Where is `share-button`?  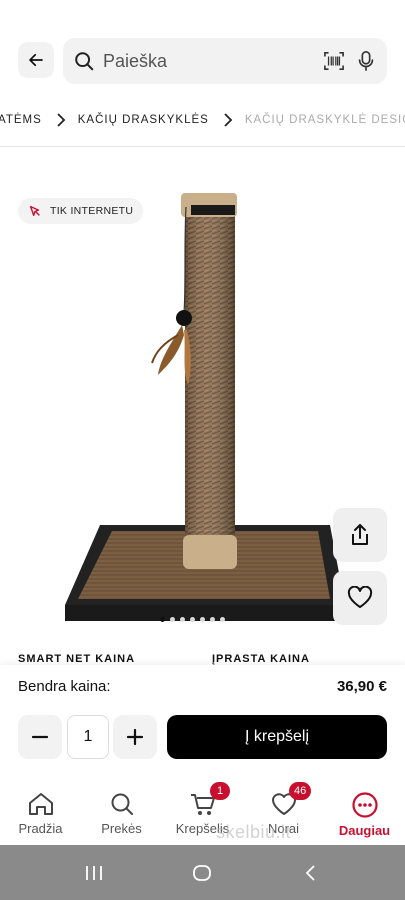 share-button is located at coordinates (360, 535).